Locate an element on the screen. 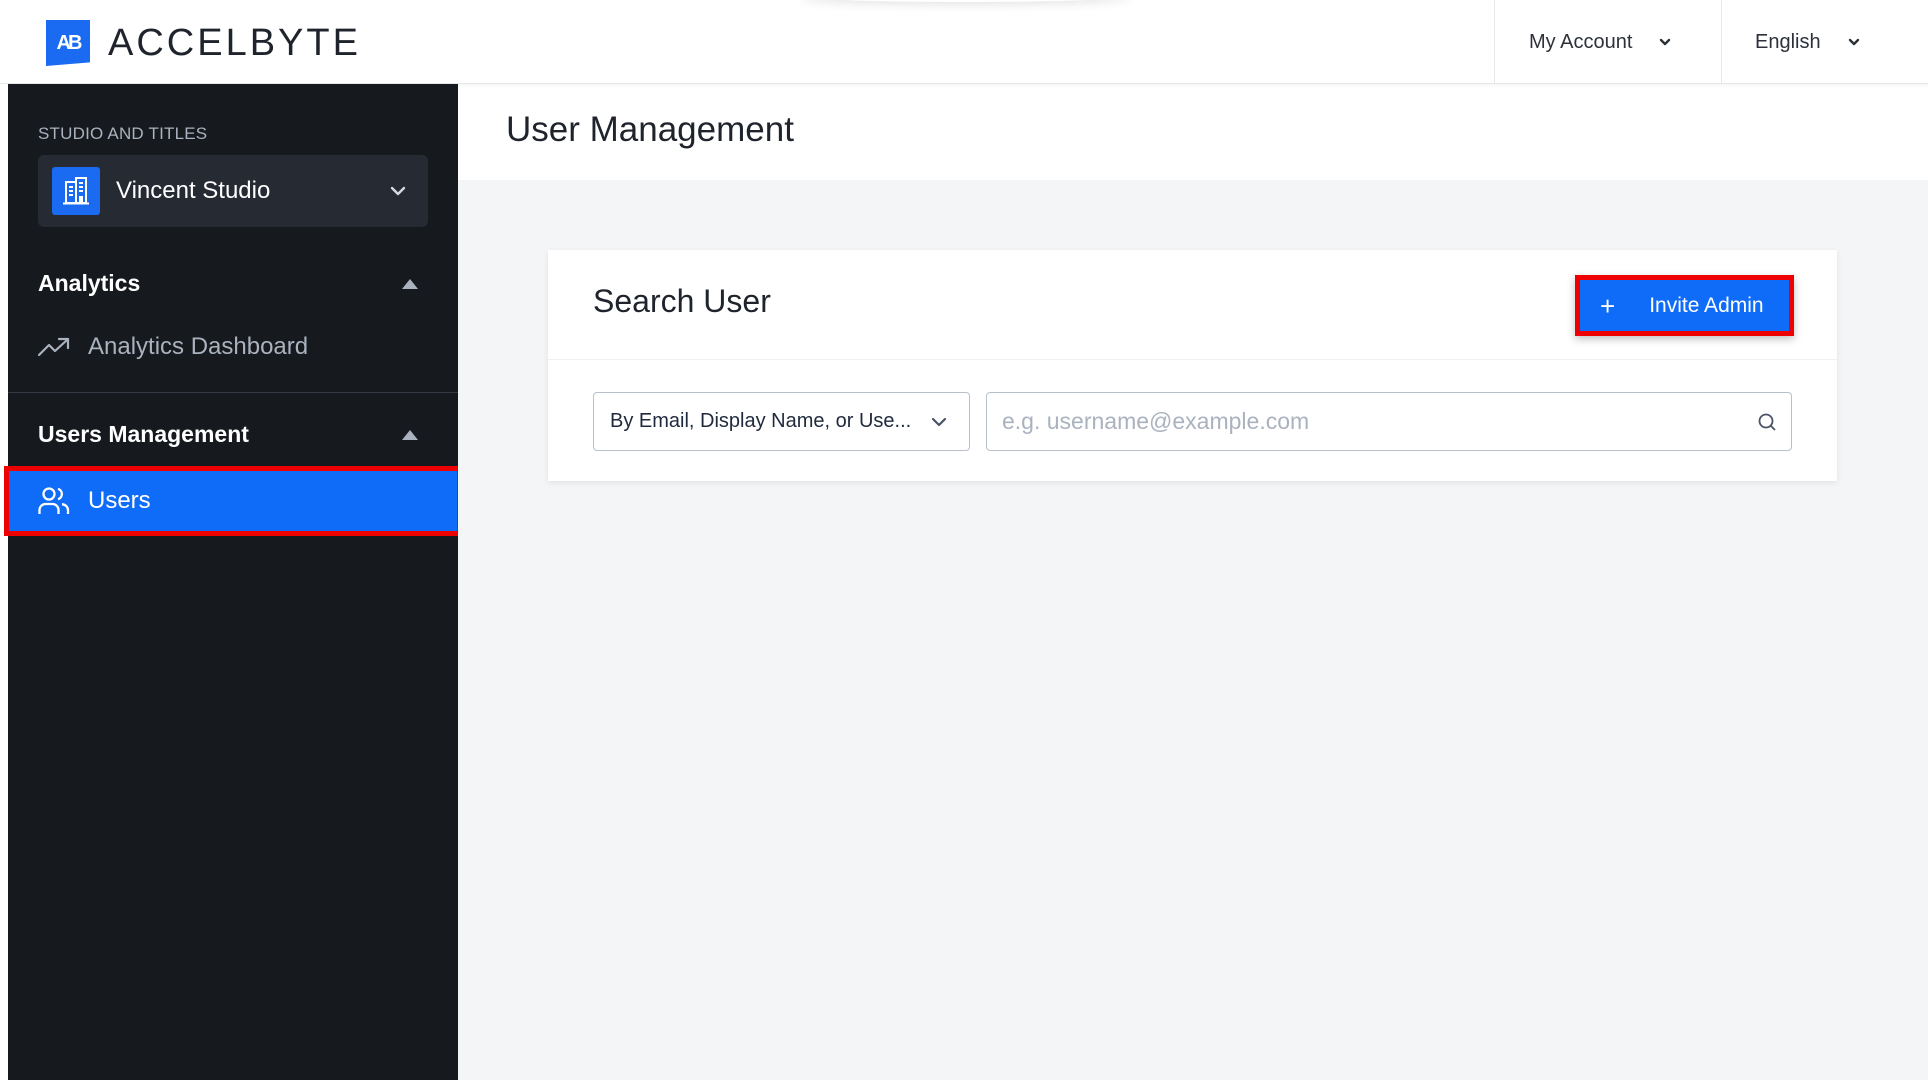 The height and width of the screenshot is (1080, 1928). section-title: Analytics is located at coordinates (89, 283).